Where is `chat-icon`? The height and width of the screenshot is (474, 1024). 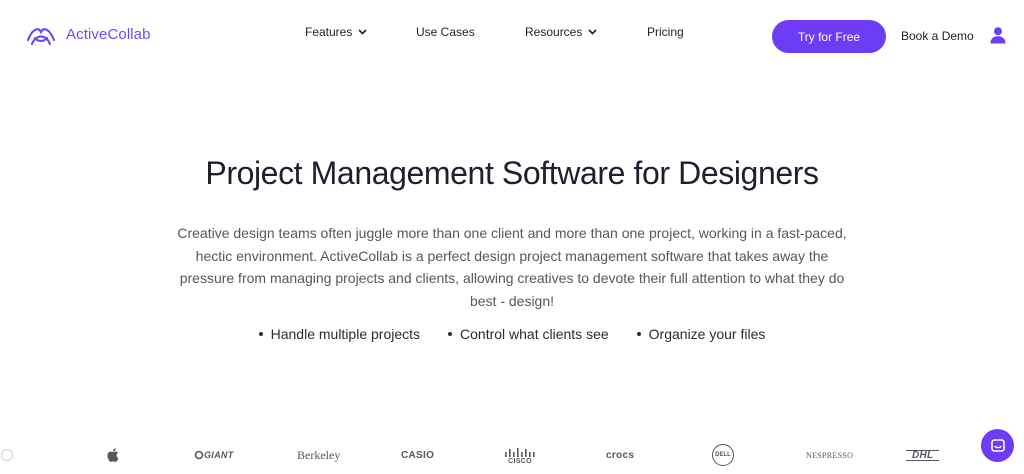
chat-icon is located at coordinates (997, 445).